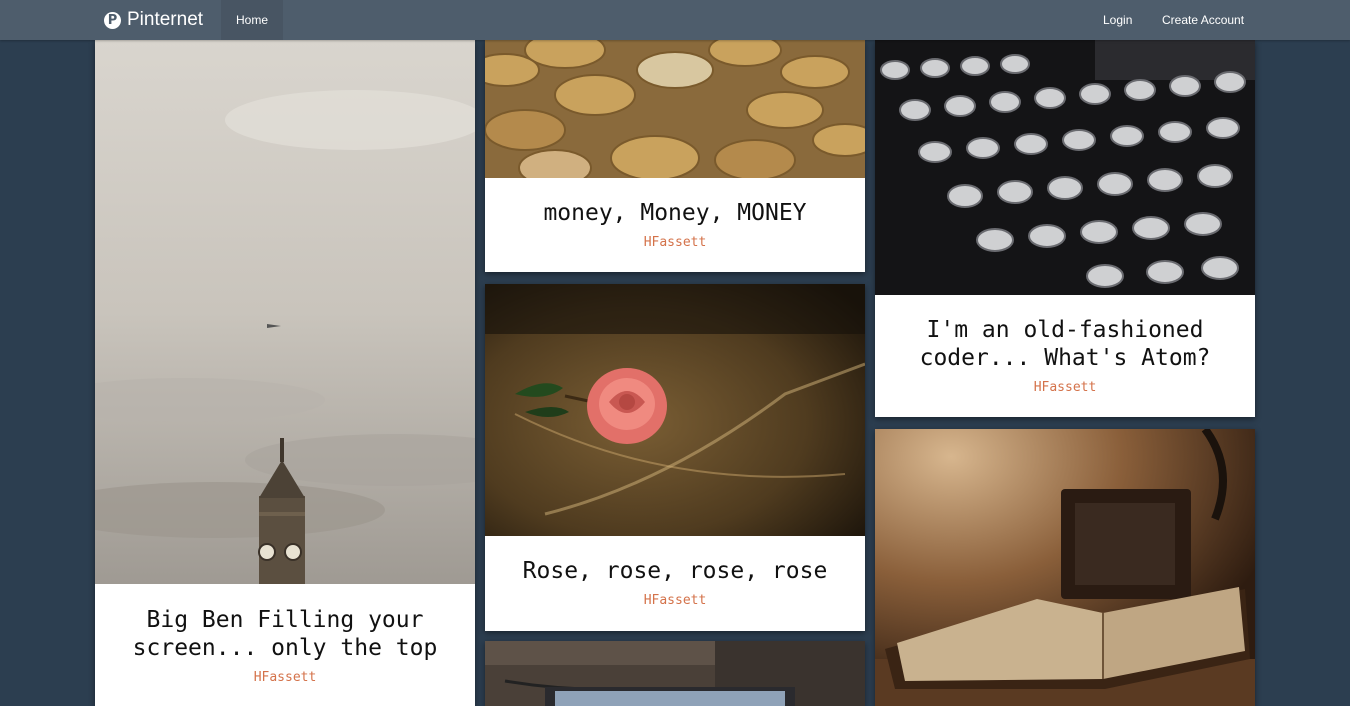  I want to click on pin-card: Rose, rose, rose, rose HFassett, so click(675, 457).